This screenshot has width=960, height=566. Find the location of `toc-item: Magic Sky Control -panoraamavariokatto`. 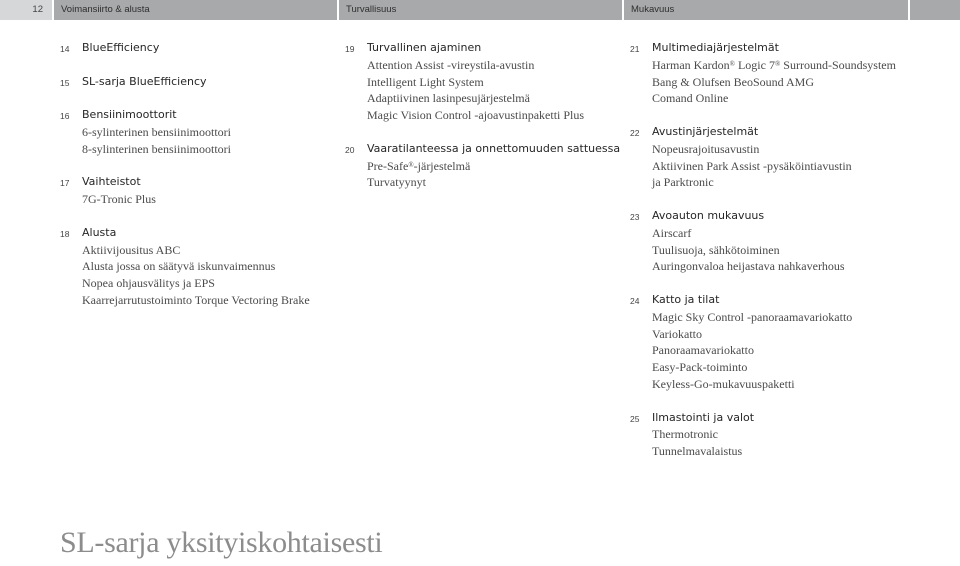

toc-item: Magic Sky Control -panoraamavariokatto is located at coordinates (791, 317).